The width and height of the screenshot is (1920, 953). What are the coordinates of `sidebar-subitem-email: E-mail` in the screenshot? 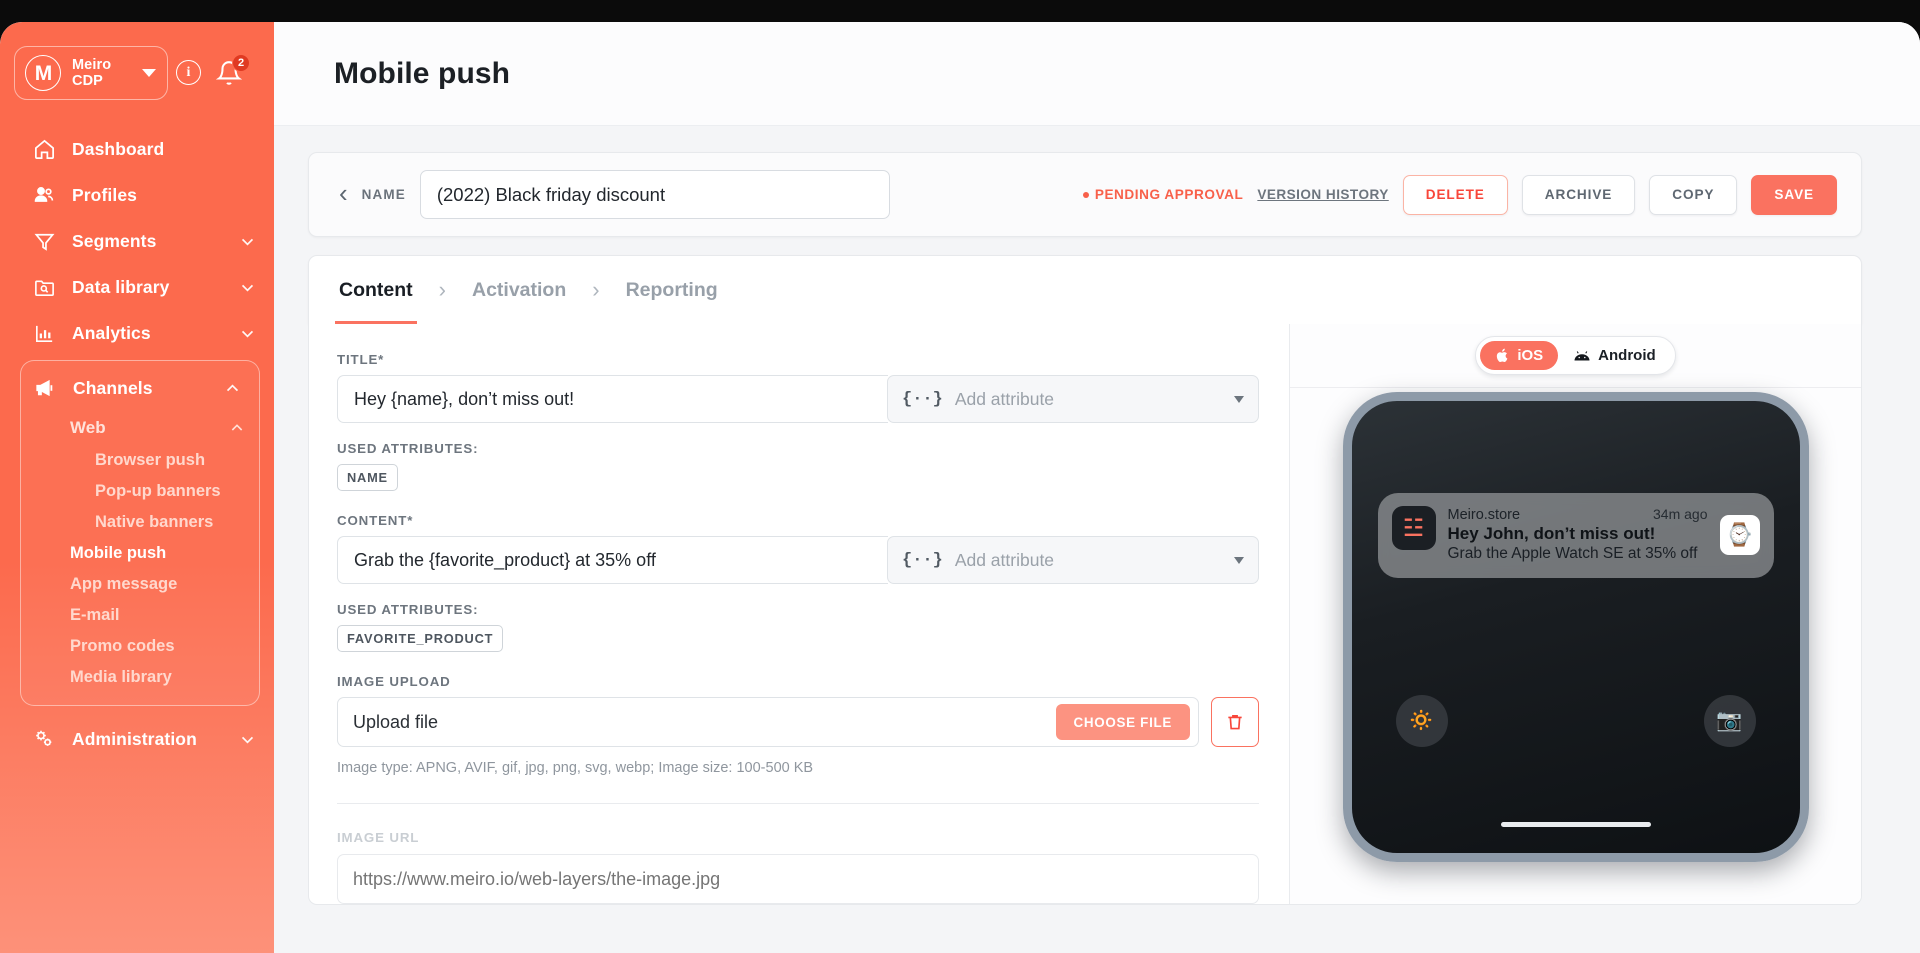 It's located at (140, 615).